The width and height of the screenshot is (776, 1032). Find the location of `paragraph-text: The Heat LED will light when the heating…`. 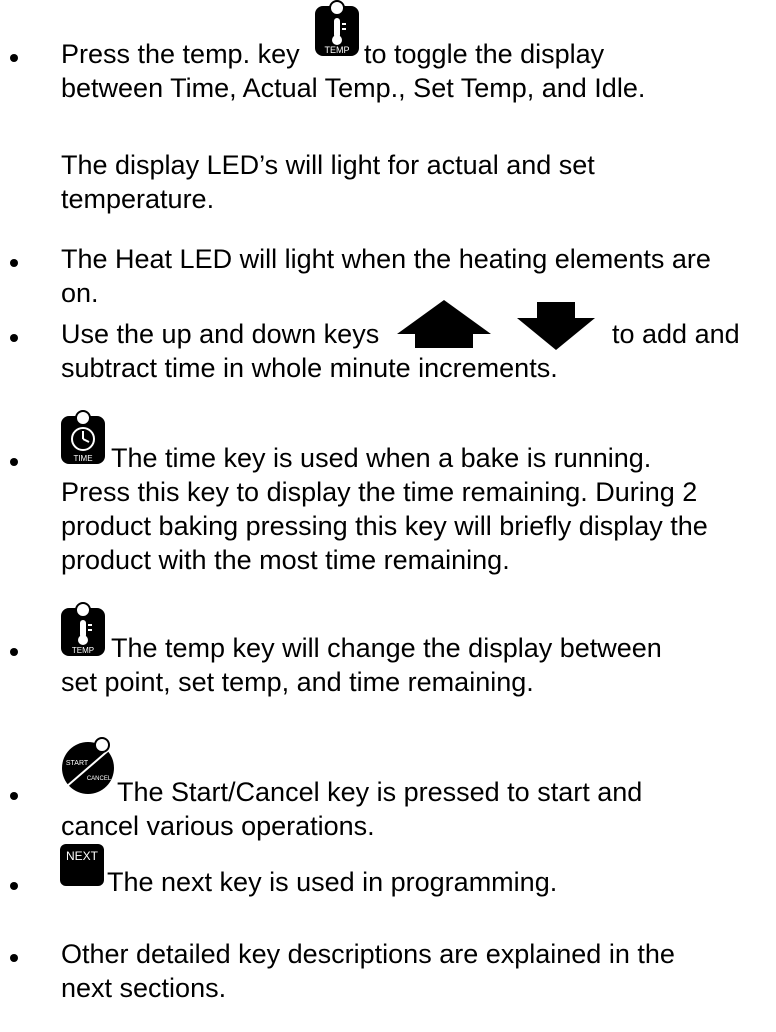

paragraph-text: The Heat LED will light when the heating… is located at coordinates (386, 259).